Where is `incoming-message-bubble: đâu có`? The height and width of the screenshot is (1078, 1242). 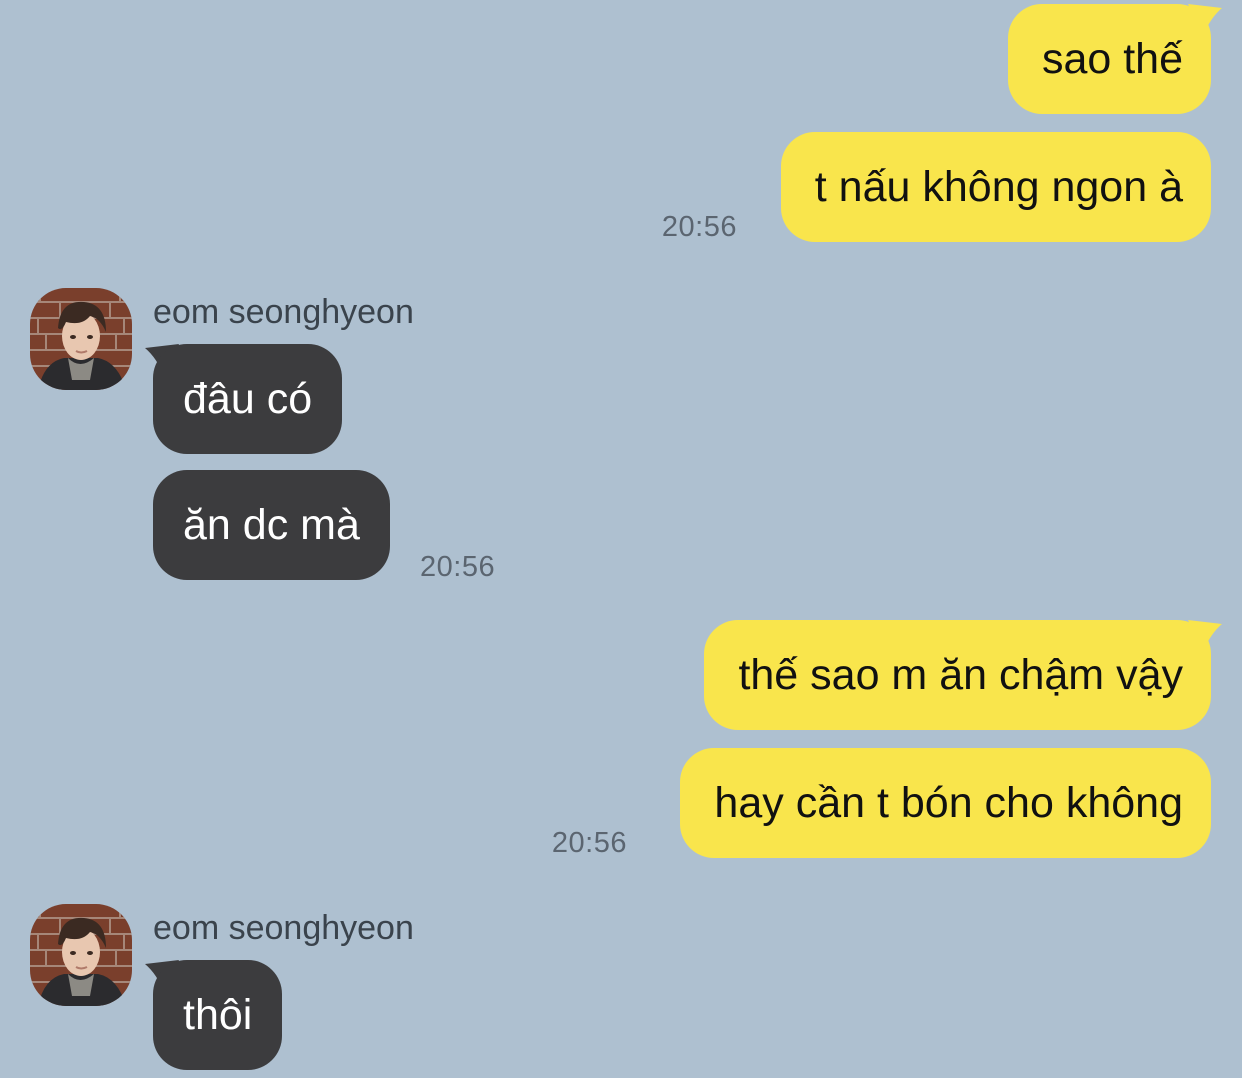
incoming-message-bubble: đâu có is located at coordinates (248, 399).